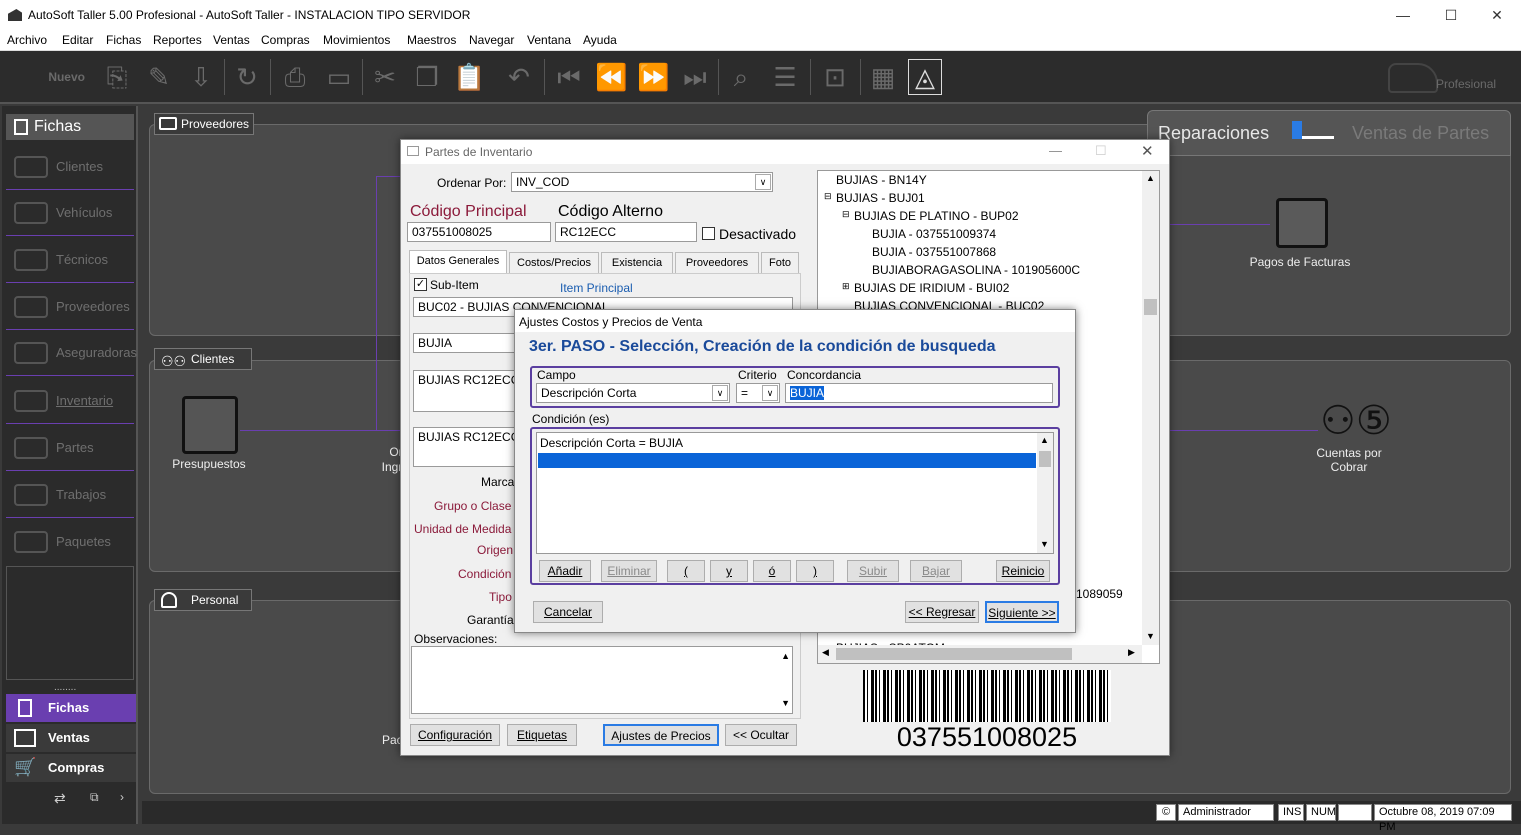  What do you see at coordinates (934, 252) in the screenshot?
I see `tree-node: BUJIA - 037551007868` at bounding box center [934, 252].